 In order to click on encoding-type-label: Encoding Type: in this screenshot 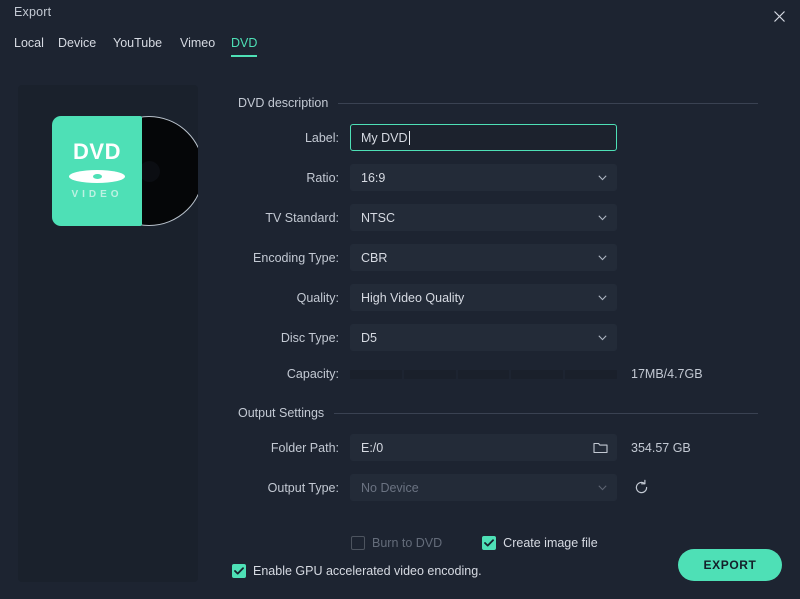, I will do `click(296, 257)`.